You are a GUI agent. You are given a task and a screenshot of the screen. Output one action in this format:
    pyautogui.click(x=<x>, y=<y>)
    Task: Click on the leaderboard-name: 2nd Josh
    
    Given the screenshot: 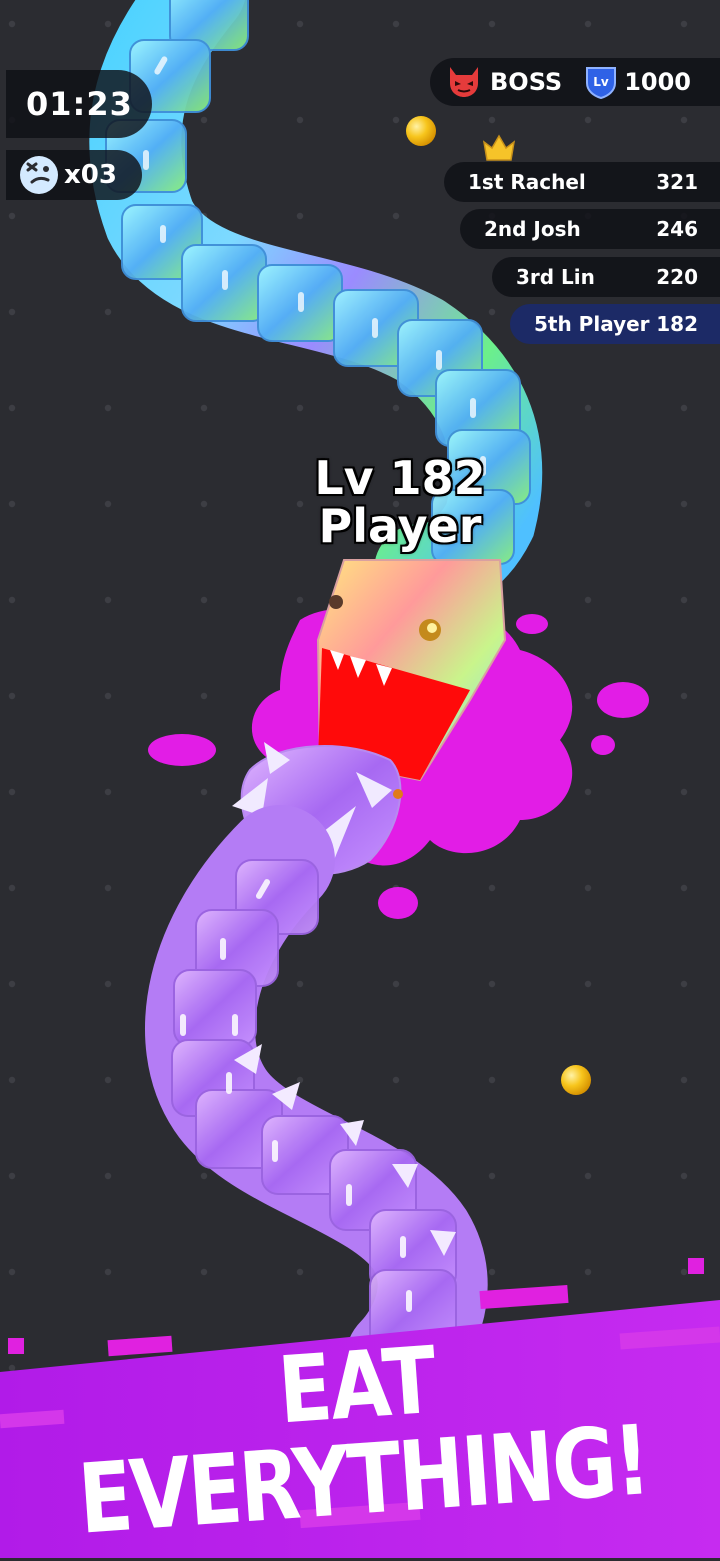 What is the action you would take?
    pyautogui.click(x=532, y=229)
    